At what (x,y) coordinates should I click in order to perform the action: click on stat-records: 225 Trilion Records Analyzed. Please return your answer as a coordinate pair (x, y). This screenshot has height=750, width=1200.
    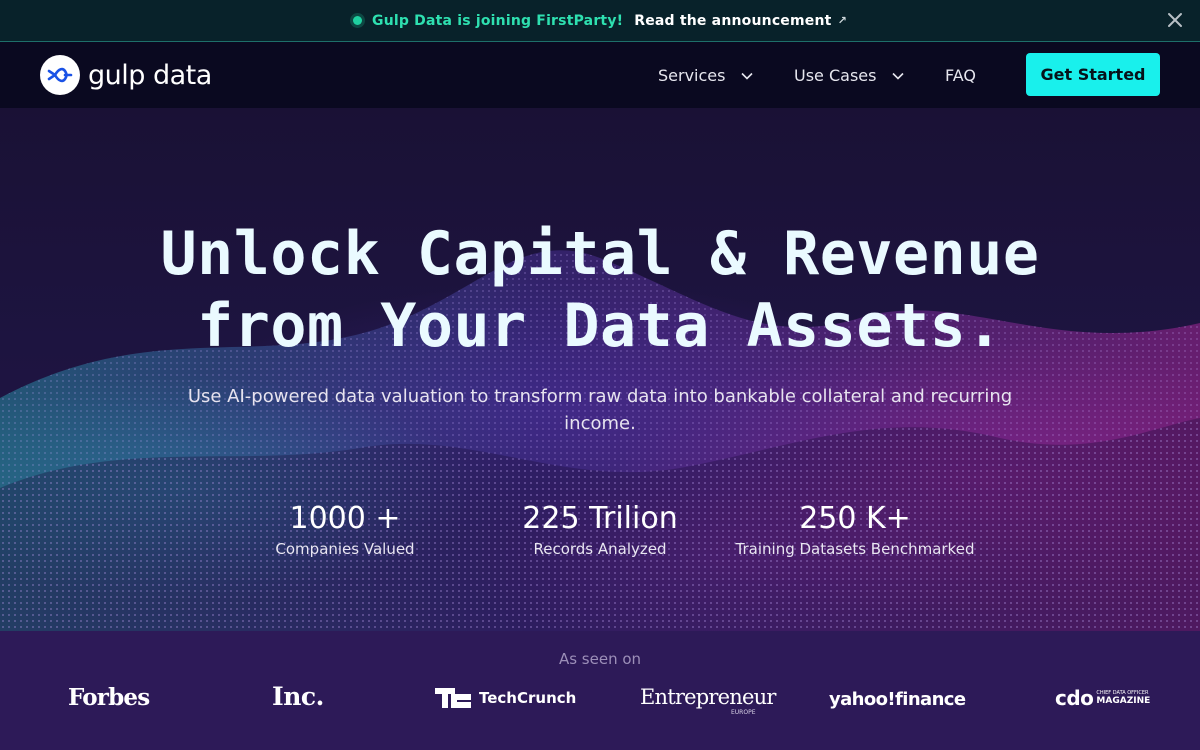
    Looking at the image, I should click on (600, 529).